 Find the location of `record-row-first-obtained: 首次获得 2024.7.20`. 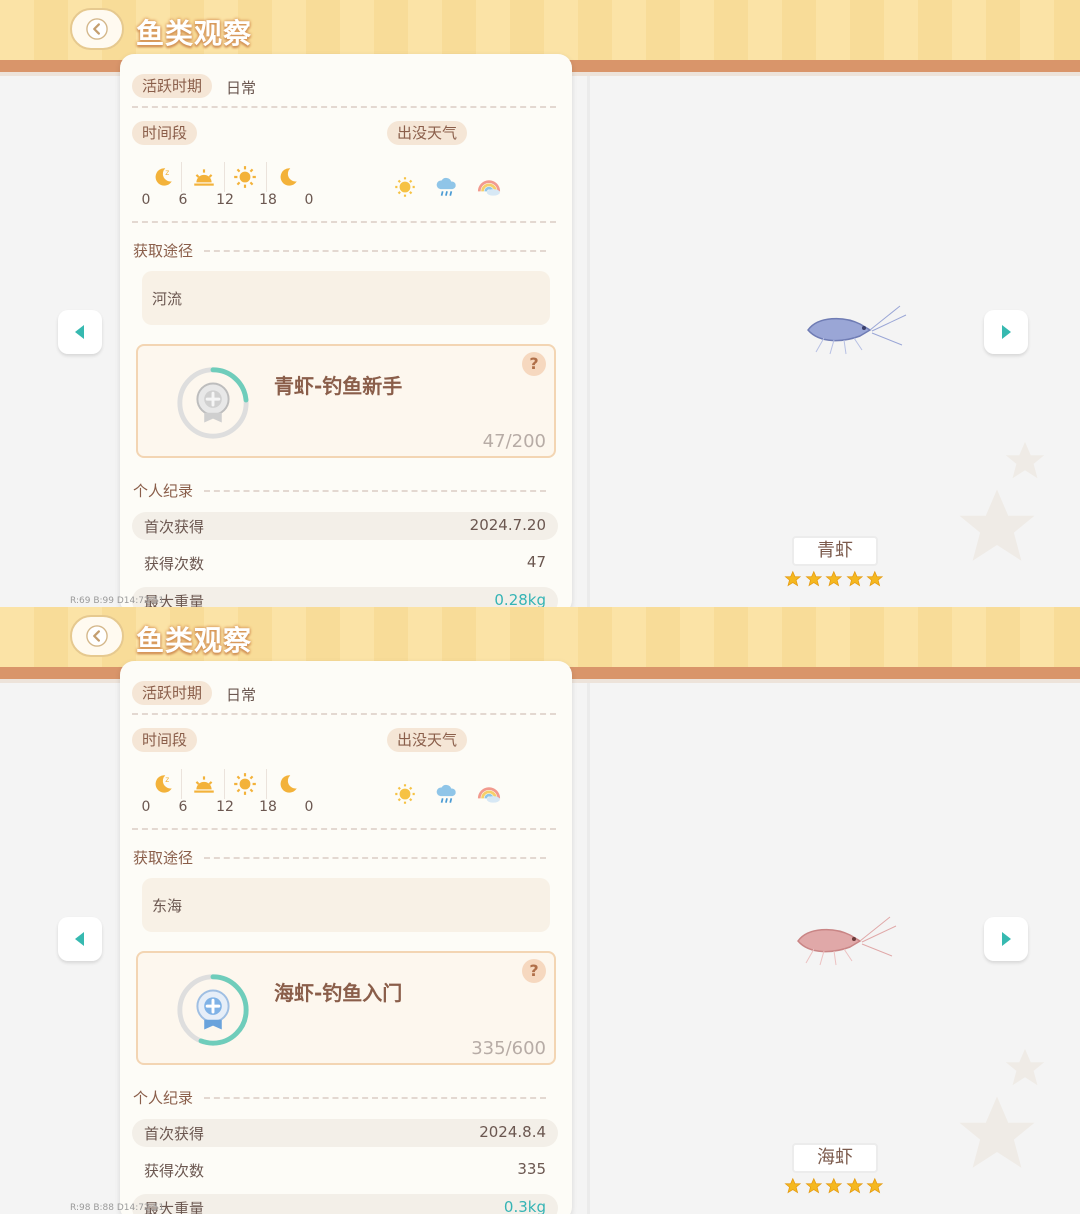

record-row-first-obtained: 首次获得 2024.7.20 is located at coordinates (345, 526).